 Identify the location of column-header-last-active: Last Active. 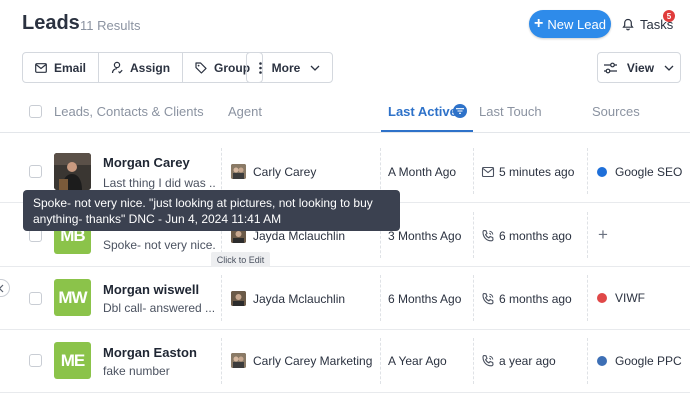
(422, 111).